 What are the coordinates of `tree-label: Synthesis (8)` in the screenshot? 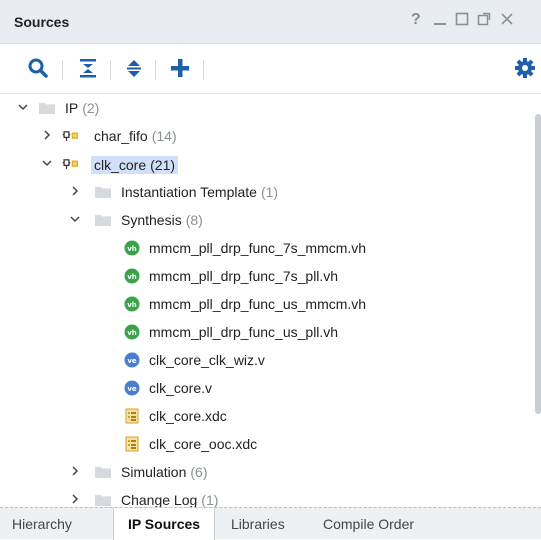 It's located at (162, 220).